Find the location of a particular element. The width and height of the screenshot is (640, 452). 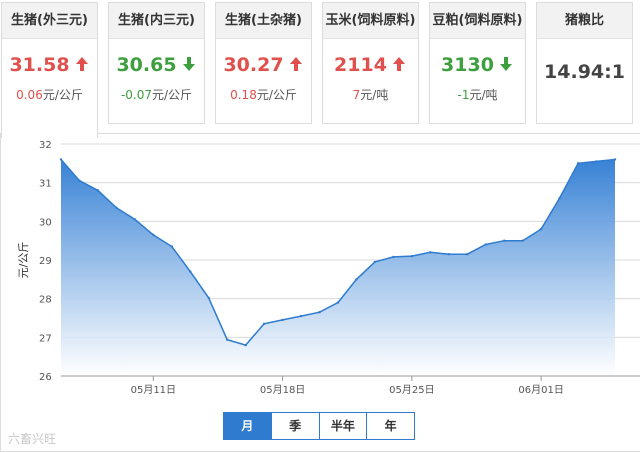

card-title: 豆粕(饲料原料) is located at coordinates (477, 21).